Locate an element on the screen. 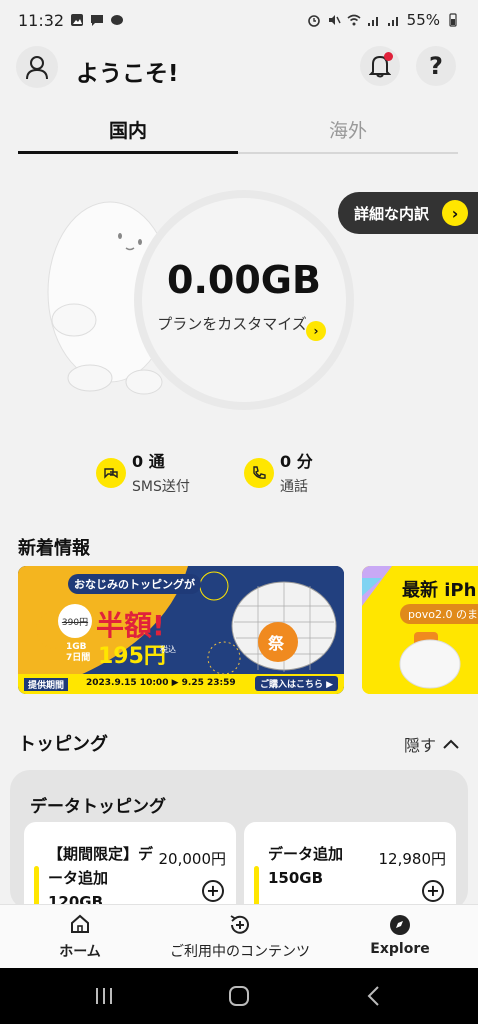 The width and height of the screenshot is (478, 1024). detail-breakdown-label: 詳細な内訳 is located at coordinates (392, 213).